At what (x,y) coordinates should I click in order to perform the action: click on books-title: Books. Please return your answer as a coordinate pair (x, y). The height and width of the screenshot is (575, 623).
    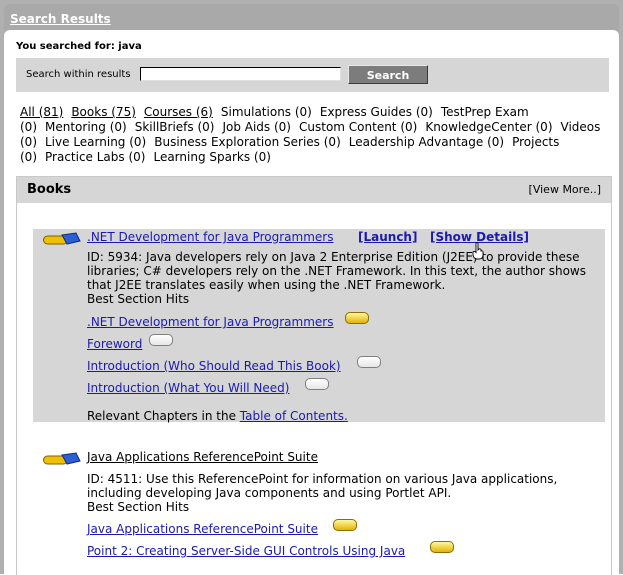
    Looking at the image, I should click on (49, 189).